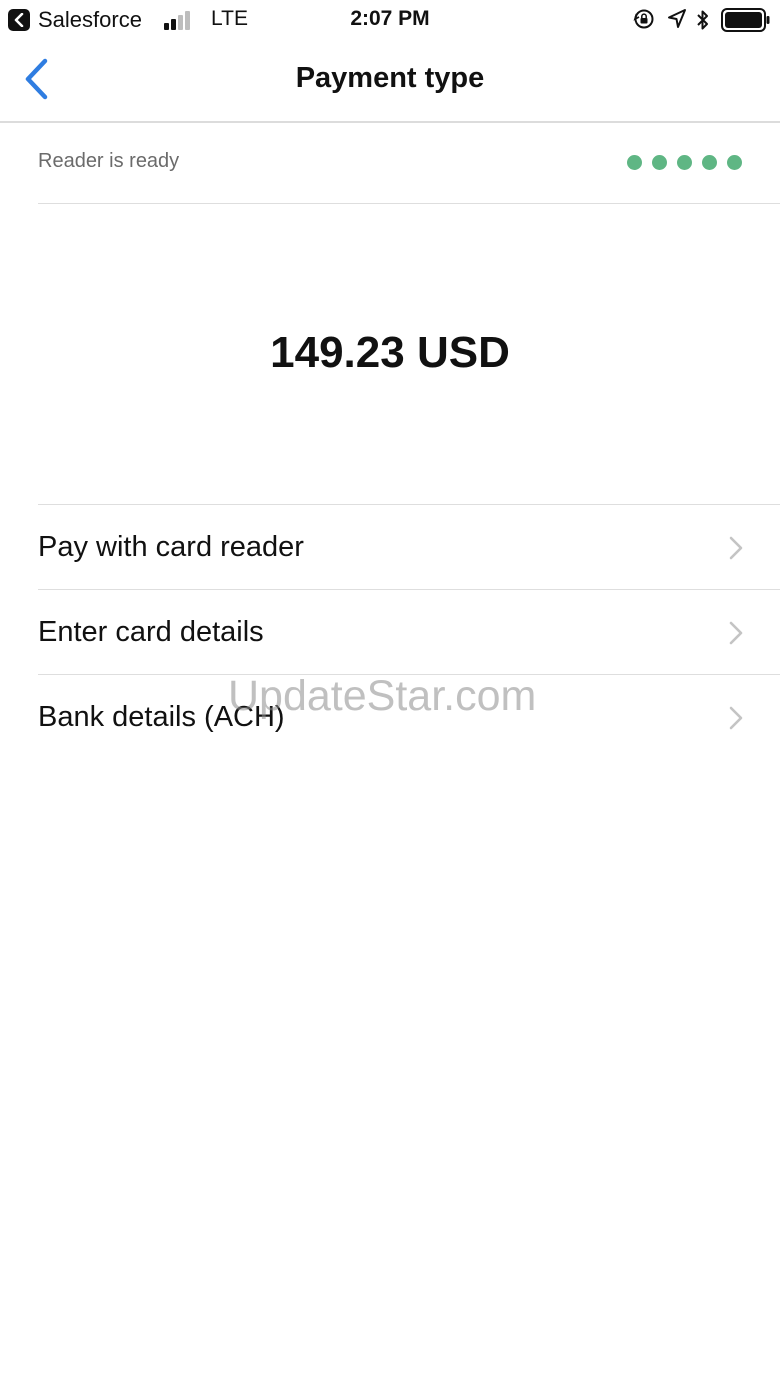 The height and width of the screenshot is (1387, 780). I want to click on option-label: Enter card details, so click(151, 632).